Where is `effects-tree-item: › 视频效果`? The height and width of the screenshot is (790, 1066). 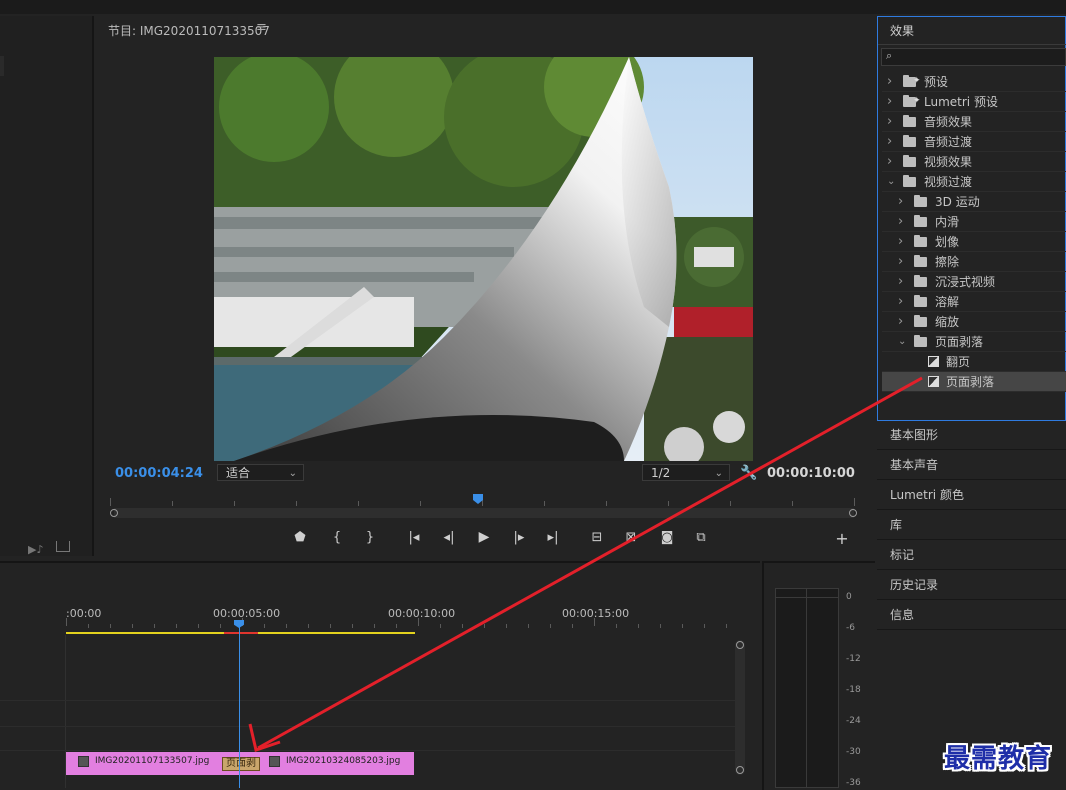
effects-tree-item: › 视频效果 is located at coordinates (974, 162).